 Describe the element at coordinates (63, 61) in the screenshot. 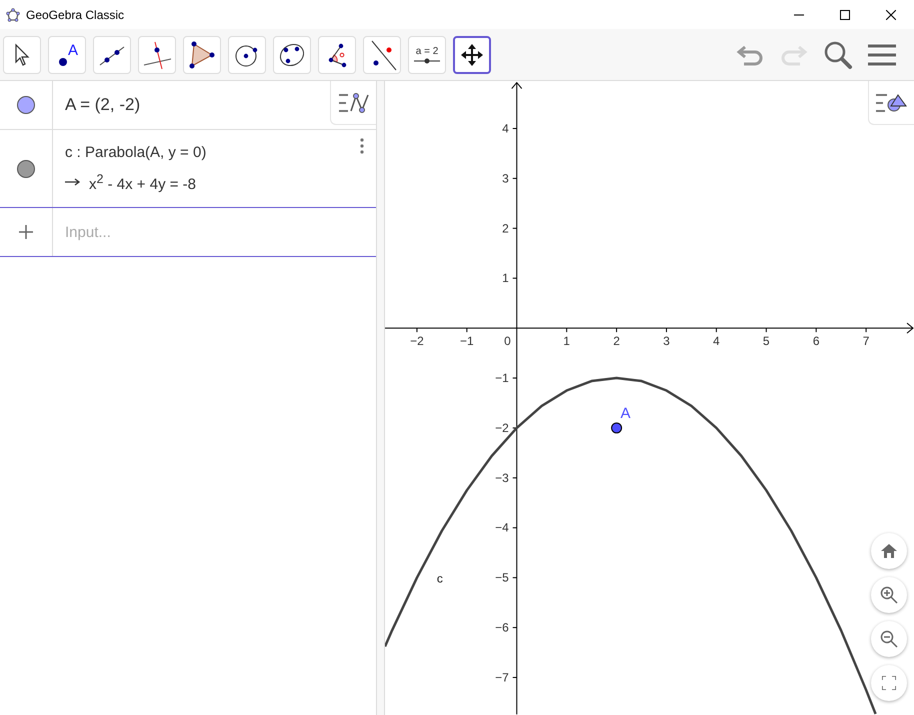

I see `point-icon` at that location.